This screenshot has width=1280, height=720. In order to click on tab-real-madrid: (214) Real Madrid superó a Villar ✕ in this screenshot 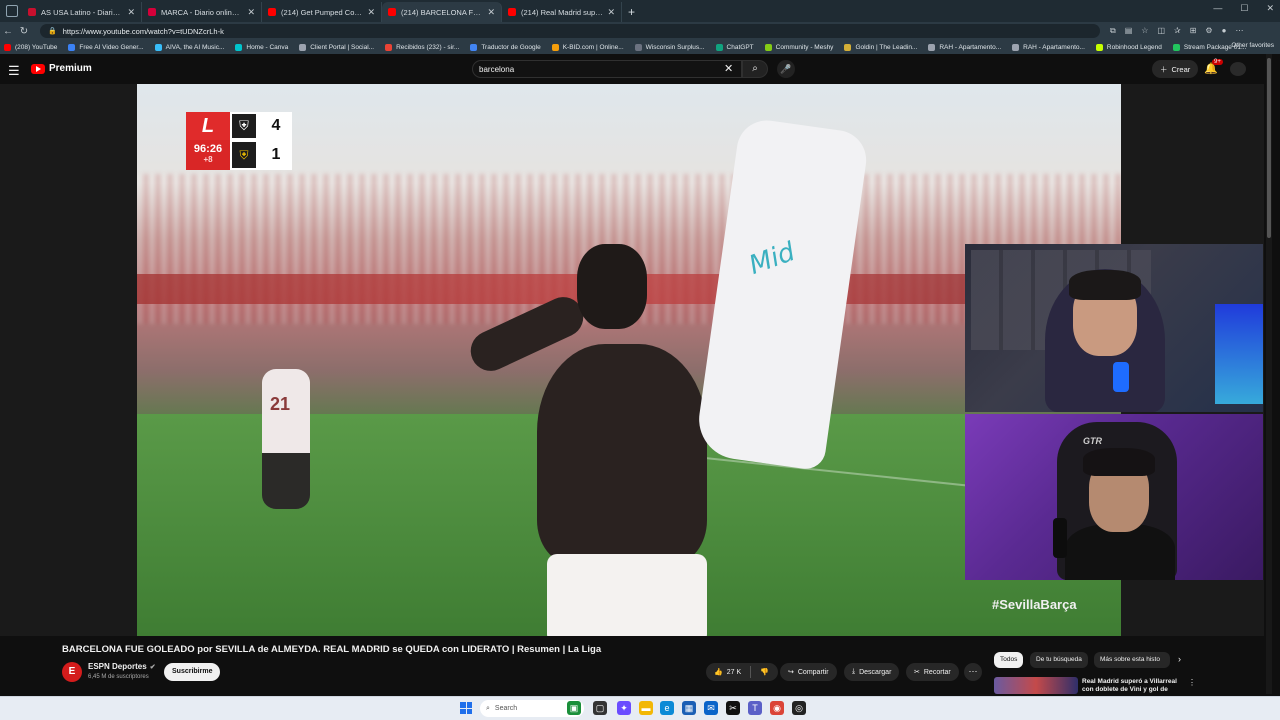, I will do `click(562, 12)`.